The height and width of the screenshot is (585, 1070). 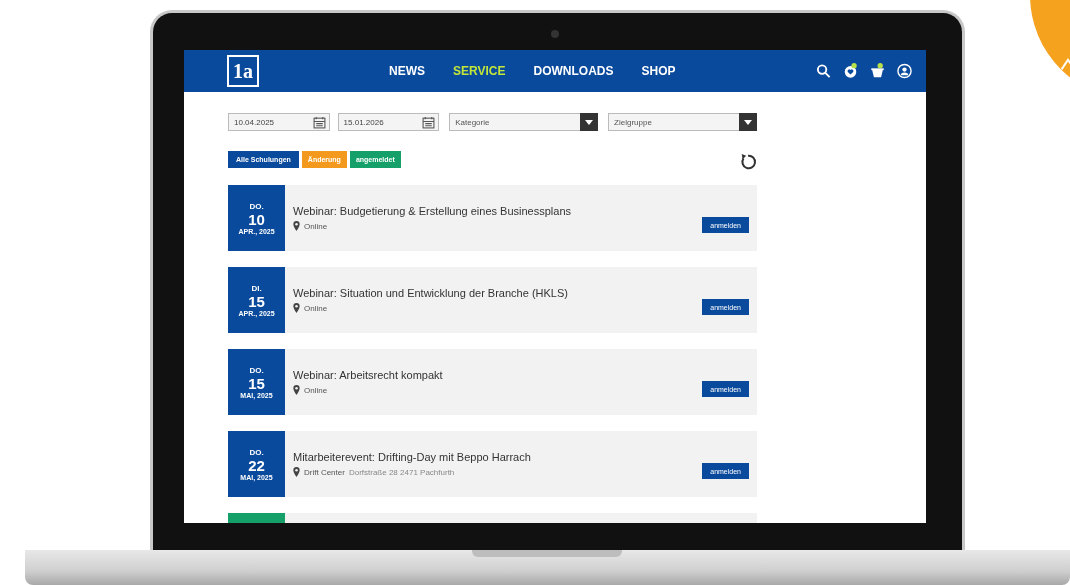 I want to click on weekday: DI., so click(x=256, y=288).